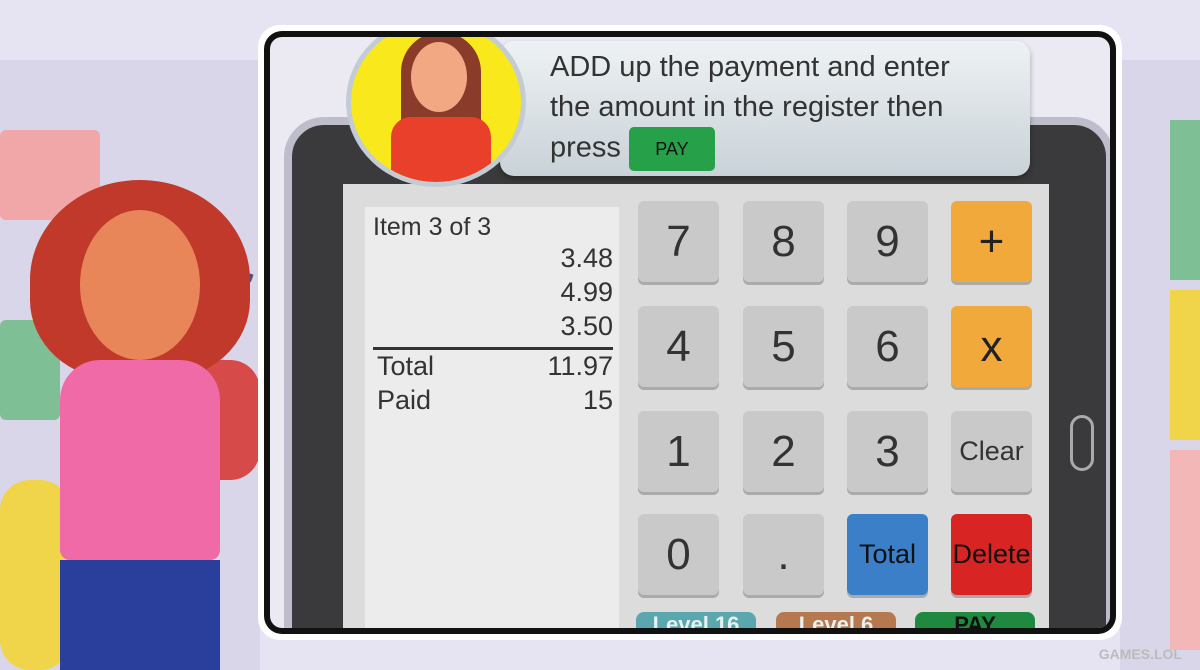 The image size is (1200, 670). Describe the element at coordinates (887, 451) in the screenshot. I see `key-3: 3` at that location.